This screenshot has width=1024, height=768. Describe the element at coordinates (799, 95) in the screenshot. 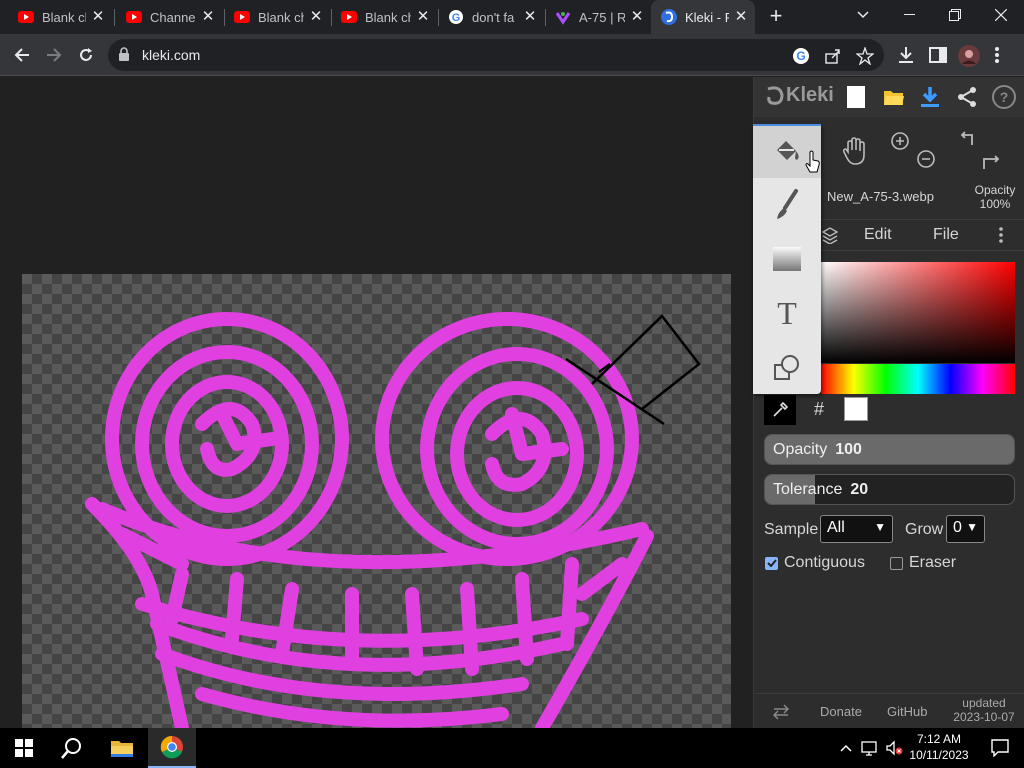

I see `kleki-logo: Kleki` at that location.